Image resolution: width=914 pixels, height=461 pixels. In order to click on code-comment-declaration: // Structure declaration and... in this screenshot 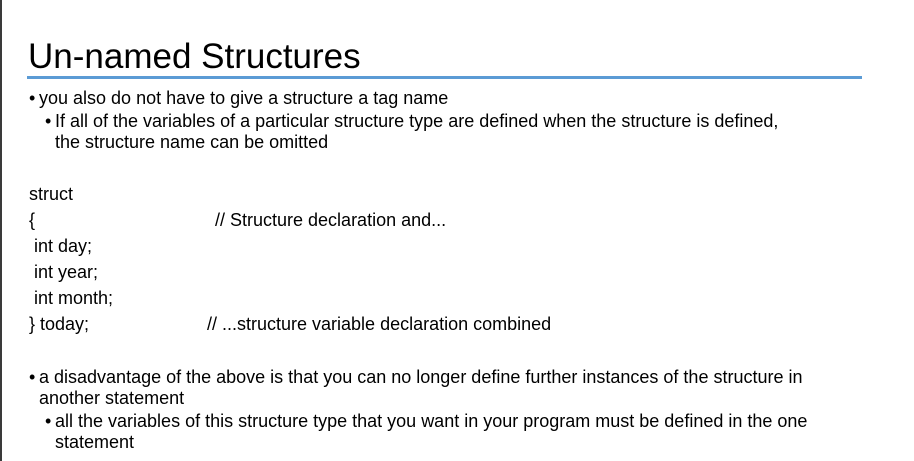, I will do `click(331, 220)`.